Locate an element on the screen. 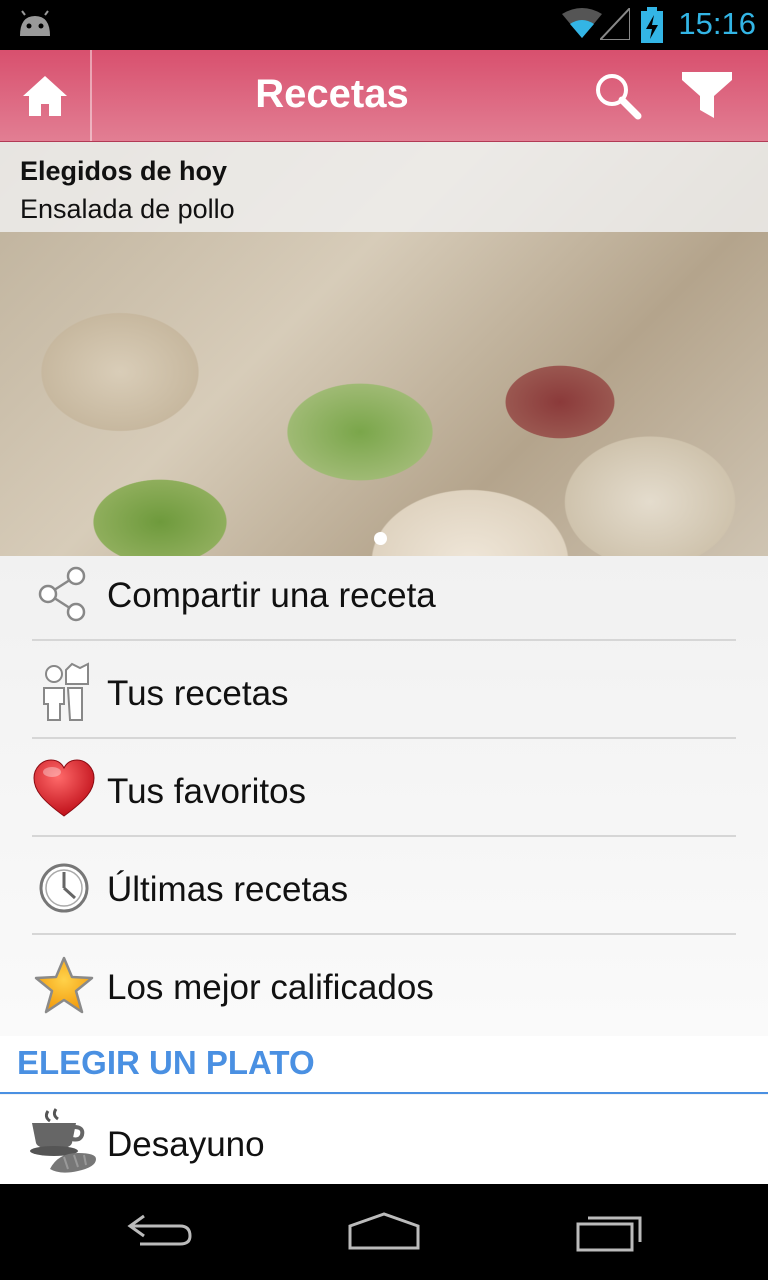  menu-item-share: Compartir una receta is located at coordinates (384, 611).